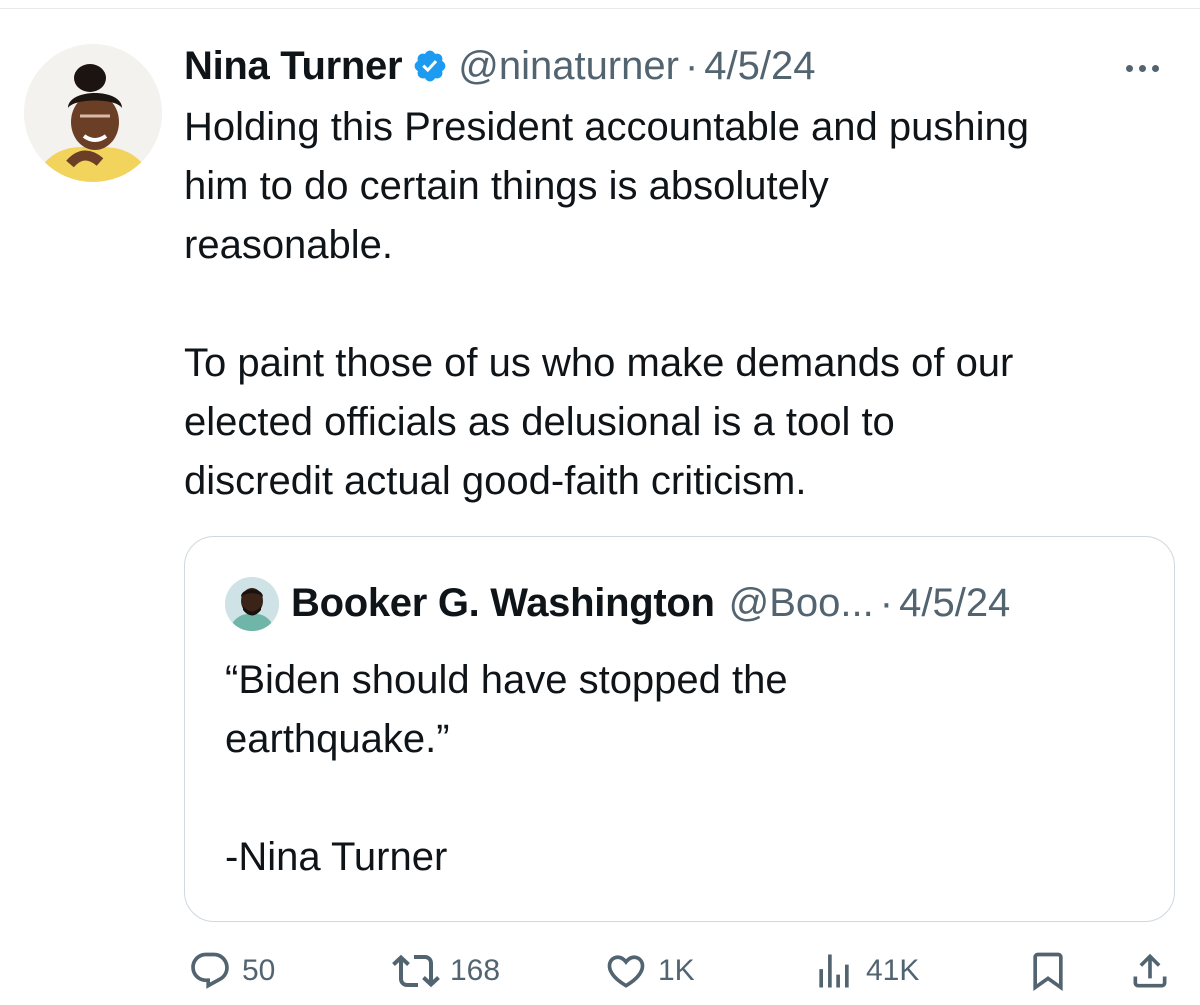 Image resolution: width=1200 pixels, height=1005 pixels. I want to click on author-avatar-image, so click(93, 113).